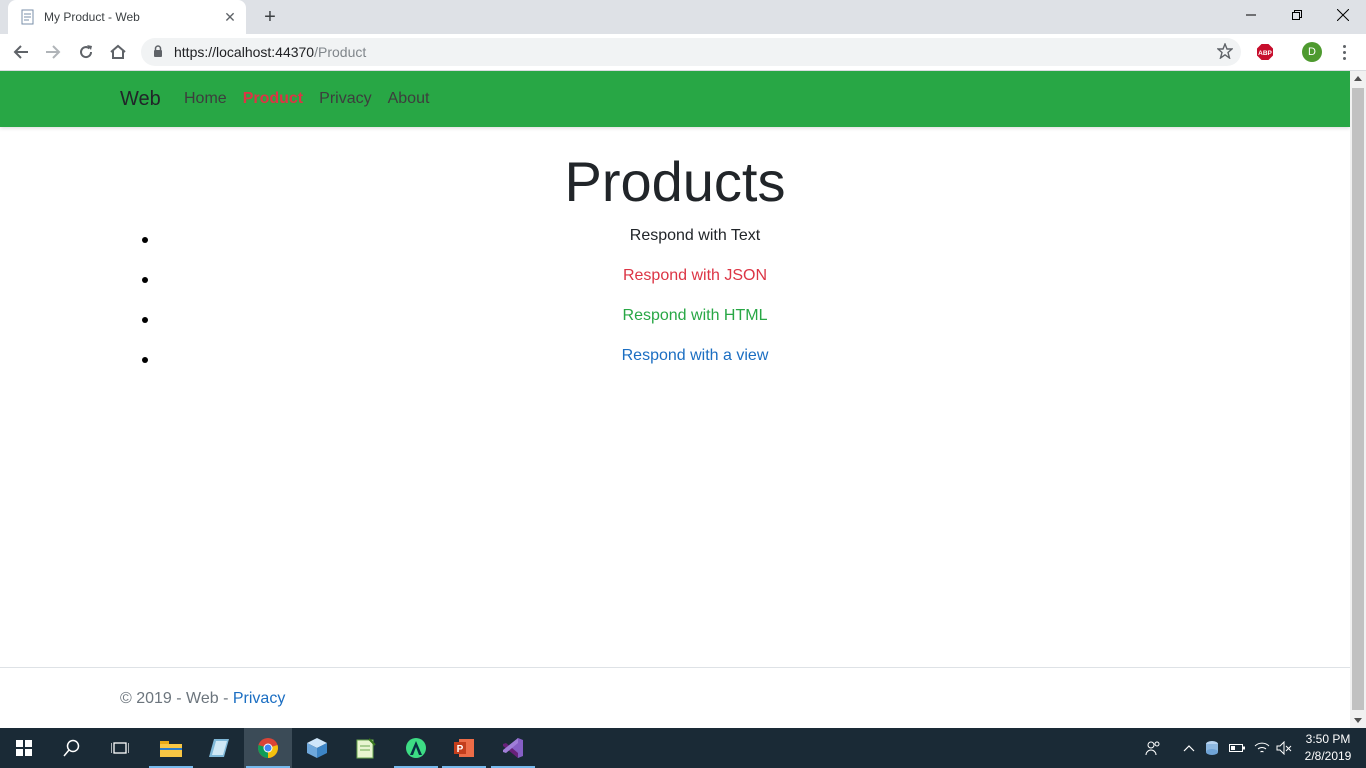 The width and height of the screenshot is (1366, 768). What do you see at coordinates (273, 99) in the screenshot?
I see `nav-link-product: Product` at bounding box center [273, 99].